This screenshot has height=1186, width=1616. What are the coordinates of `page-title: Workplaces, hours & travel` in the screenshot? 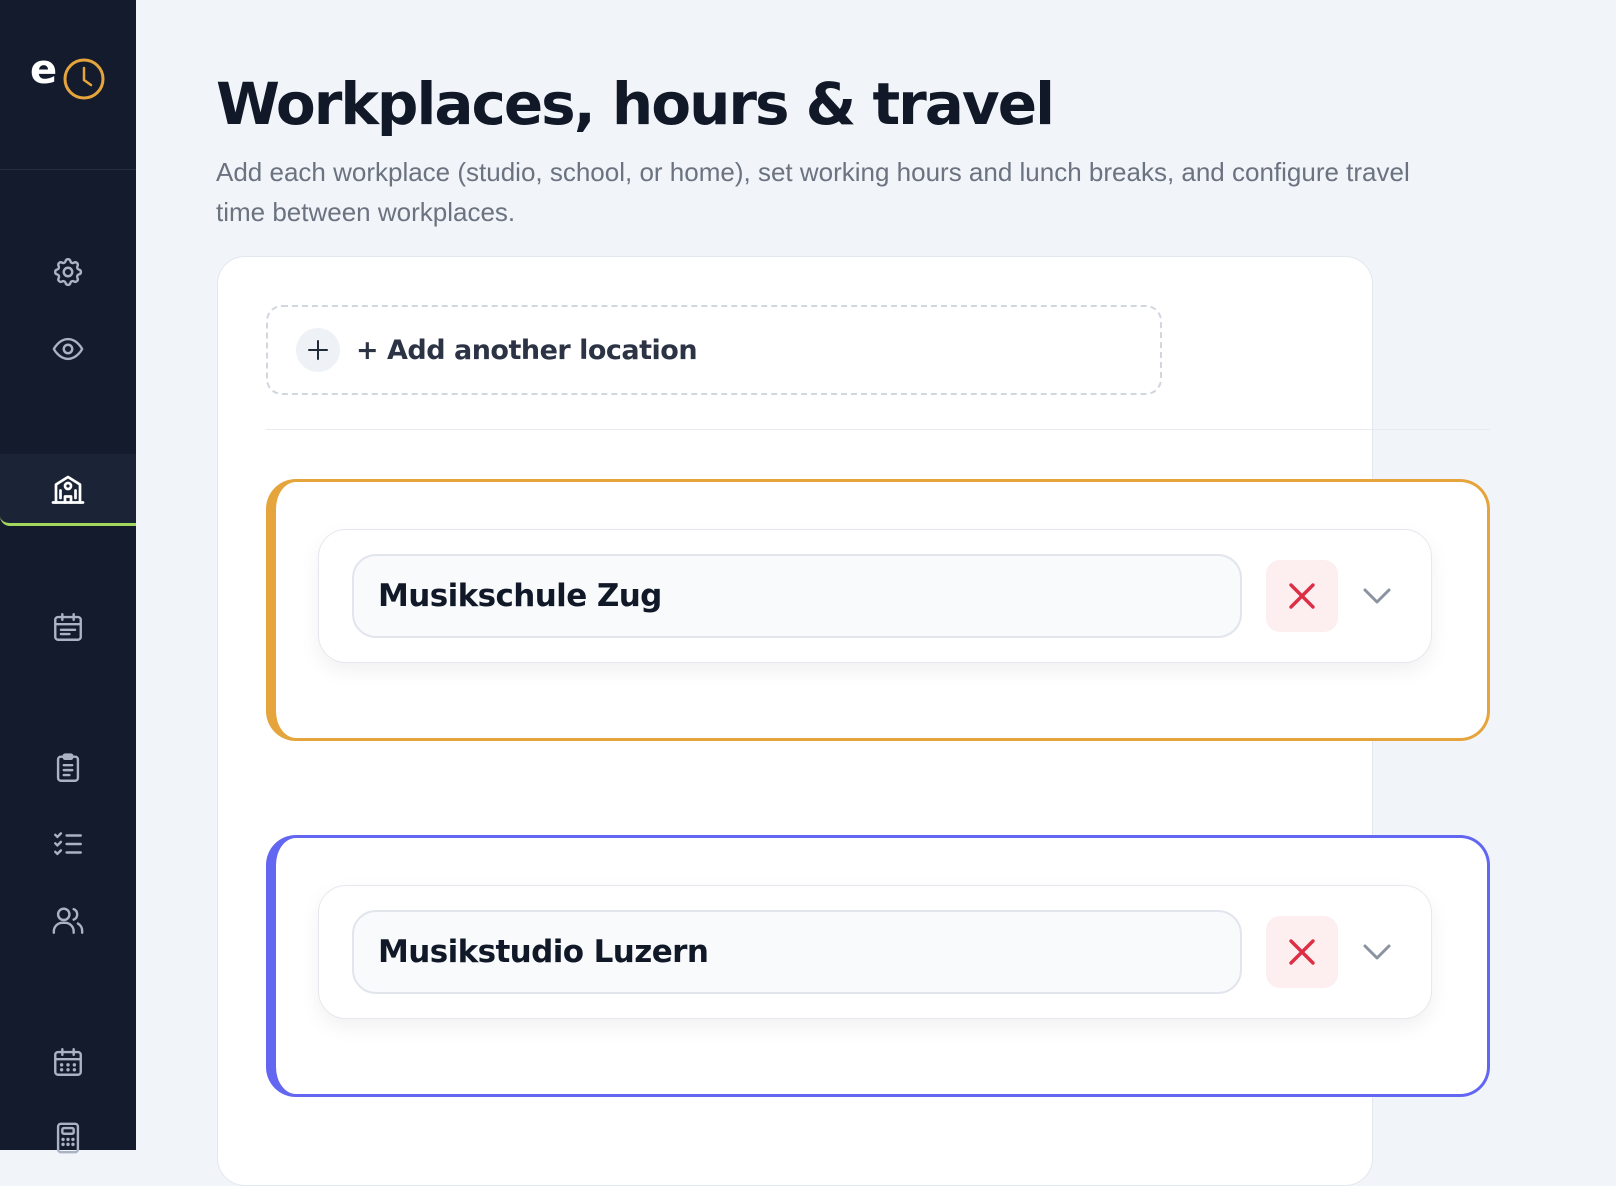 It's located at (634, 104).